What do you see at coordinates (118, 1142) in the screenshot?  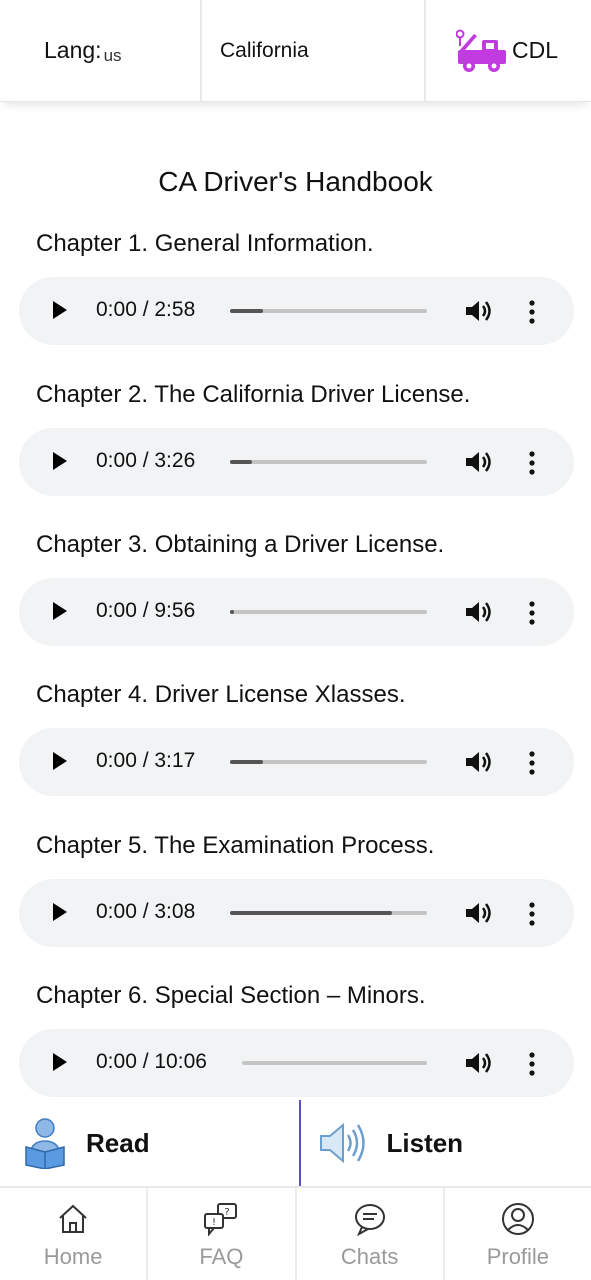 I see `read-label: Read` at bounding box center [118, 1142].